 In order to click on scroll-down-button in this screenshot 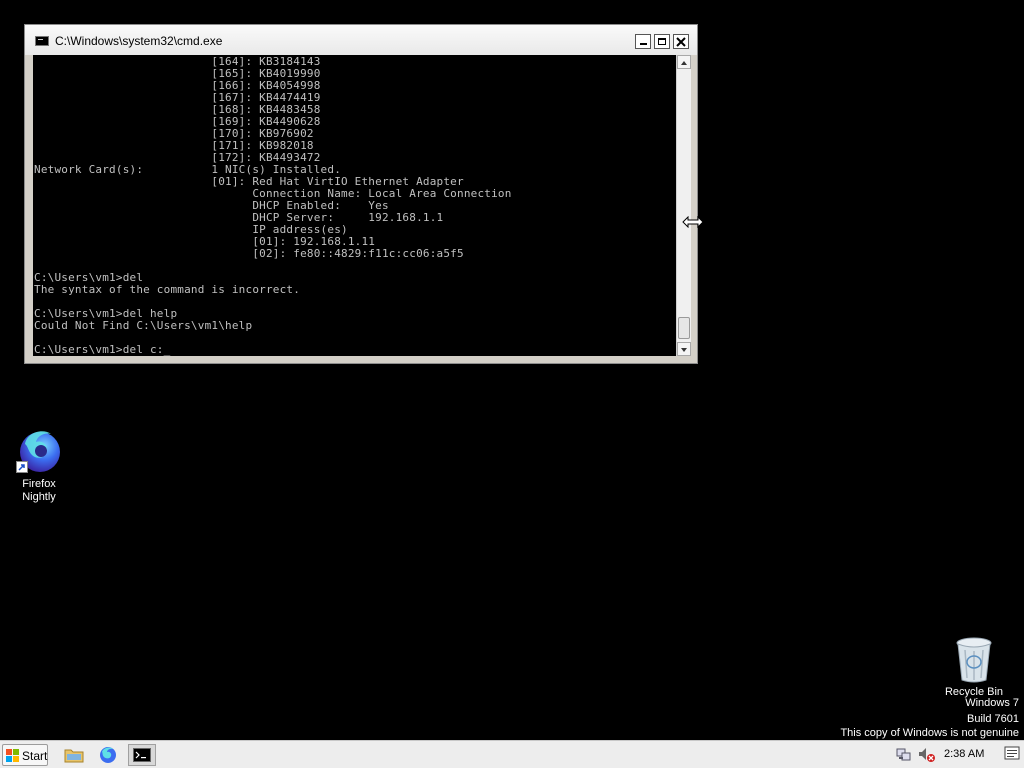, I will do `click(684, 349)`.